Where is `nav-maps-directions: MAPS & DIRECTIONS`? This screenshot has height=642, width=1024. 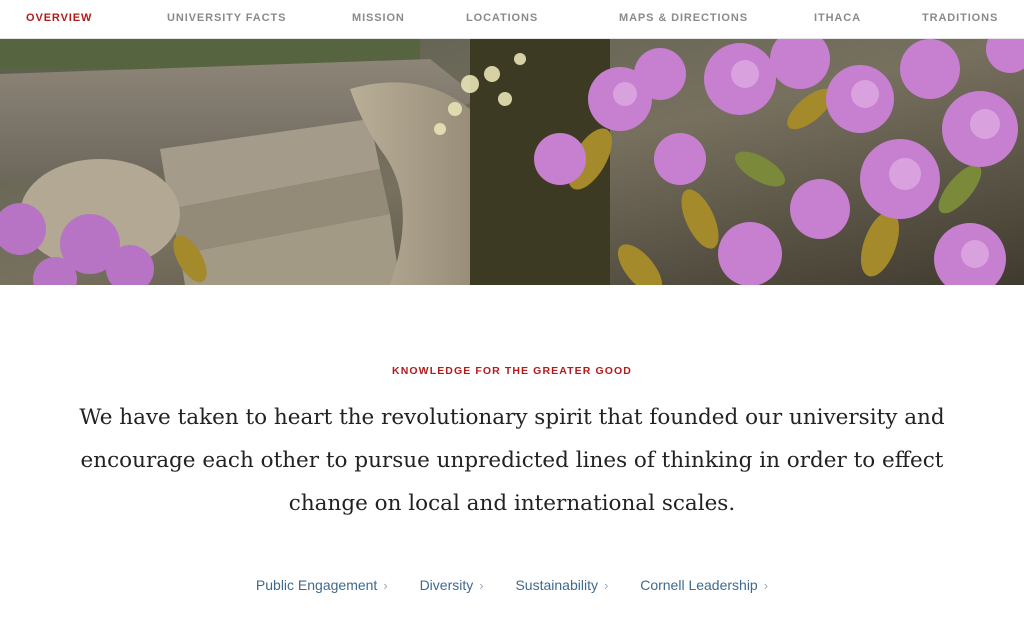 nav-maps-directions: MAPS & DIRECTIONS is located at coordinates (683, 18).